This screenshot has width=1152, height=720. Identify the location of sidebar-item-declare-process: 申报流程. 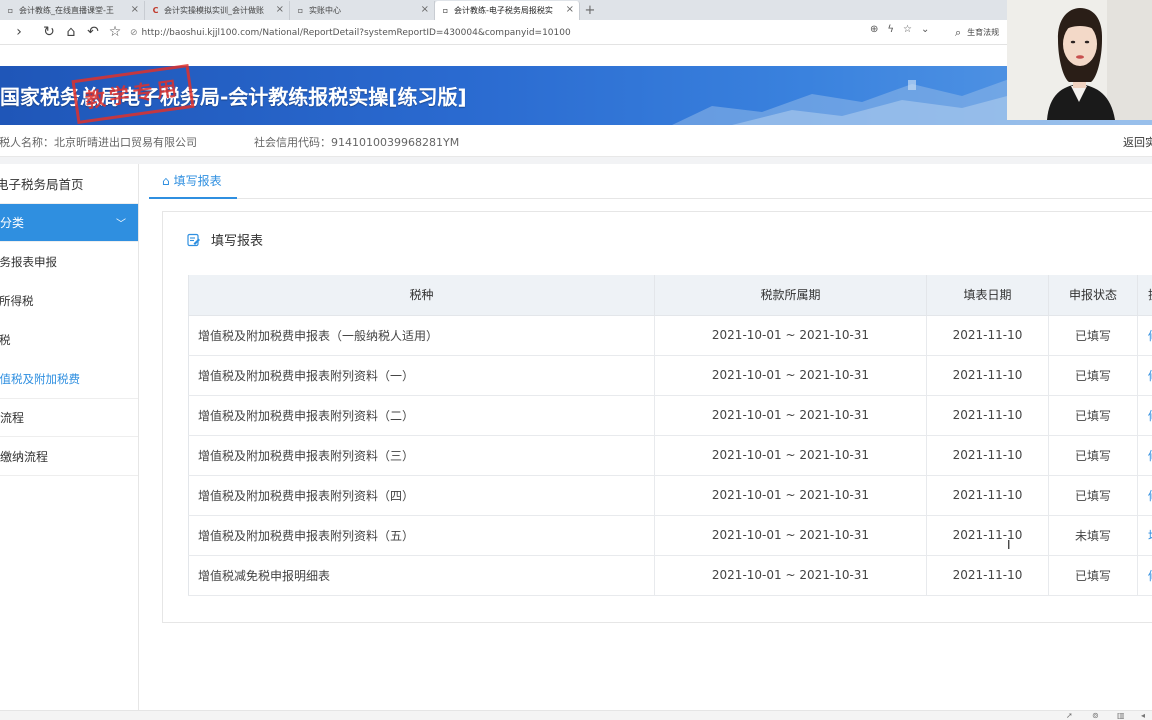
(69, 417).